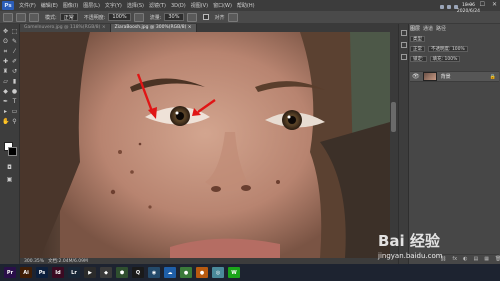 This screenshot has height=281, width=500. I want to click on lock-icon: 🔒, so click(492, 76).